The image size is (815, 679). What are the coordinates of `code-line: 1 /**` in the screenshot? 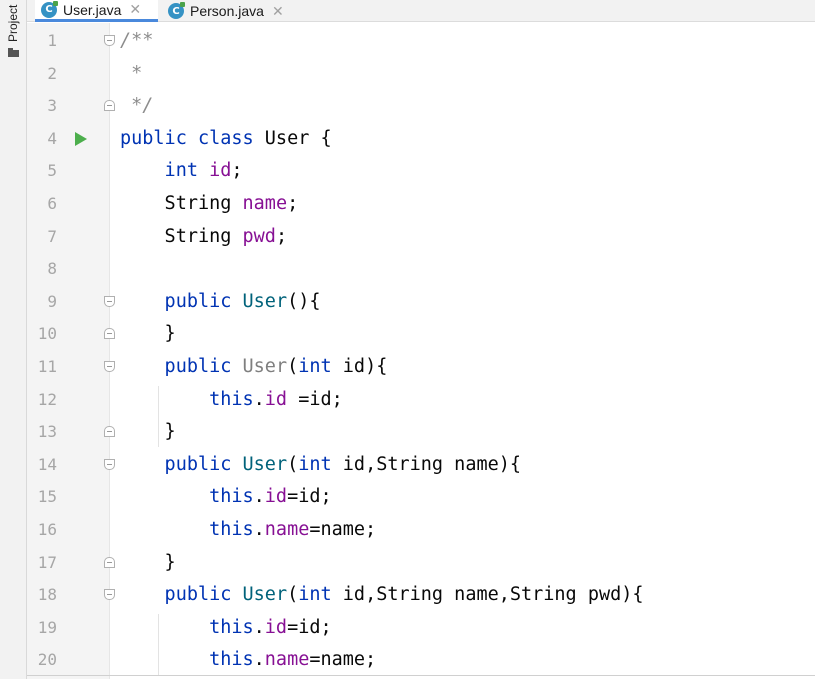 It's located at (407, 41).